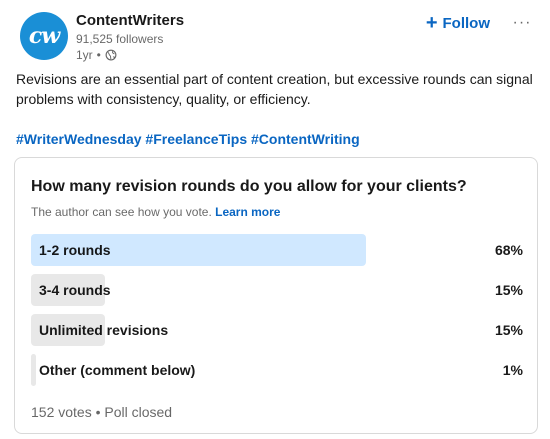 Image resolution: width=550 pixels, height=439 pixels. Describe the element at coordinates (305, 139) in the screenshot. I see `hashtag-link: #ContentWriting` at that location.